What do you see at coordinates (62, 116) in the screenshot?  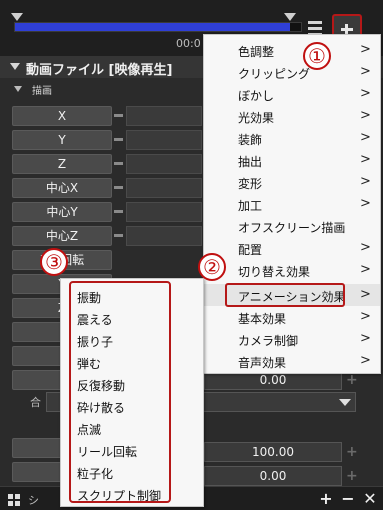 I see `param-x-label: X` at bounding box center [62, 116].